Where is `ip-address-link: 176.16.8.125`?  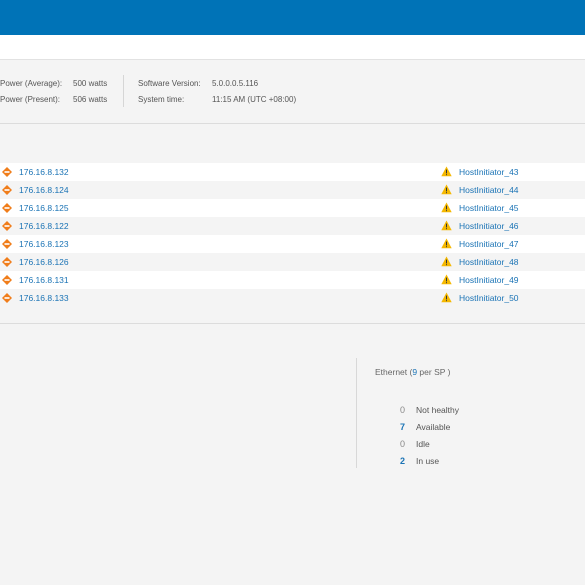 ip-address-link: 176.16.8.125 is located at coordinates (44, 208).